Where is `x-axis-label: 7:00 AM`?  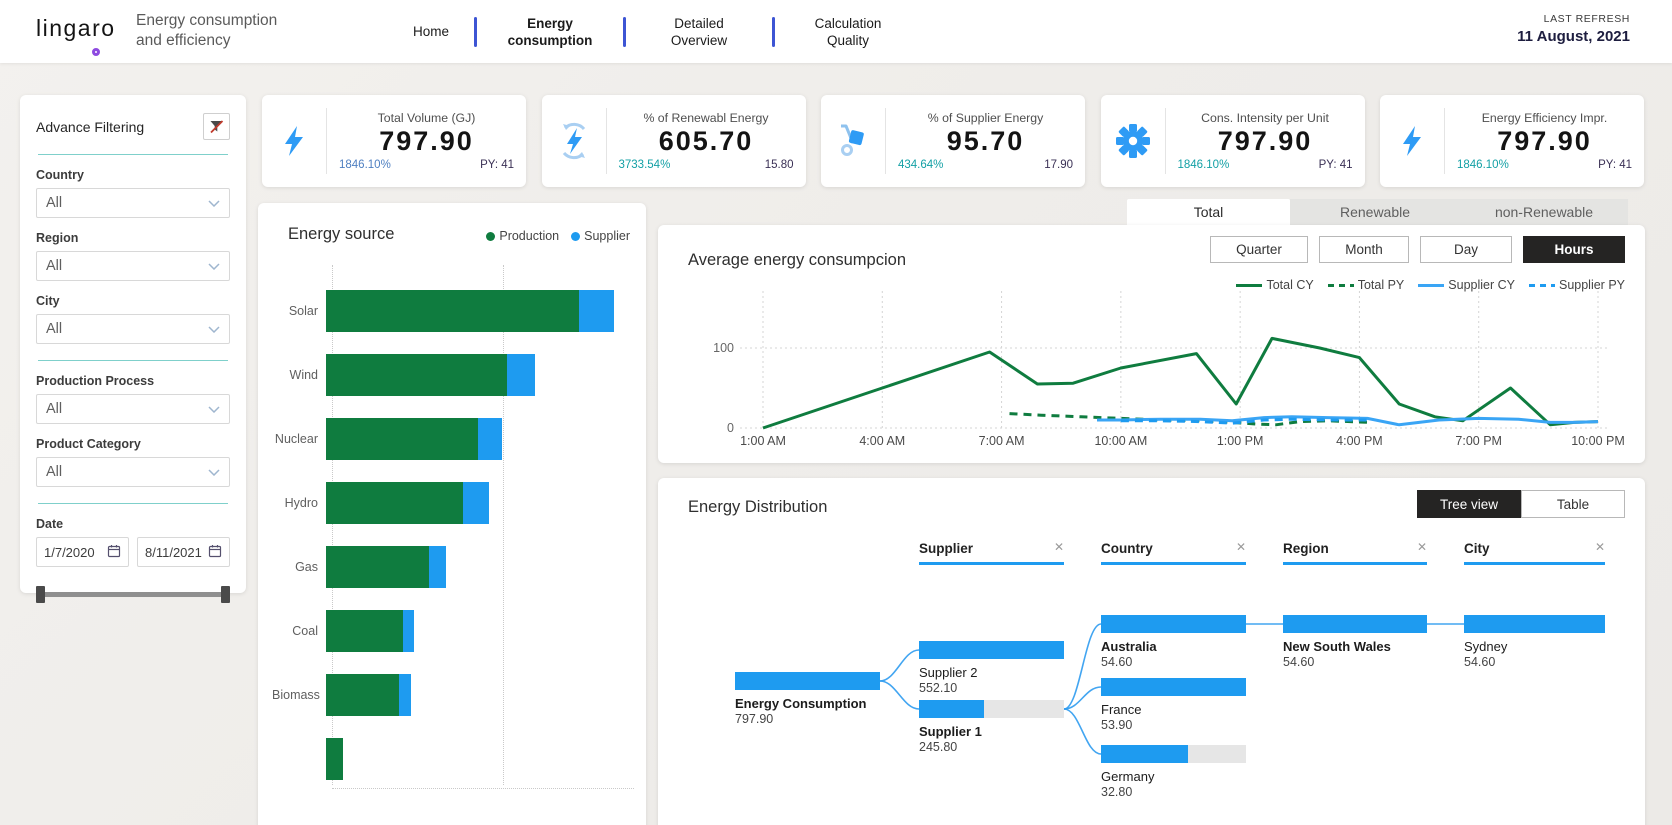
x-axis-label: 7:00 AM is located at coordinates (1002, 441).